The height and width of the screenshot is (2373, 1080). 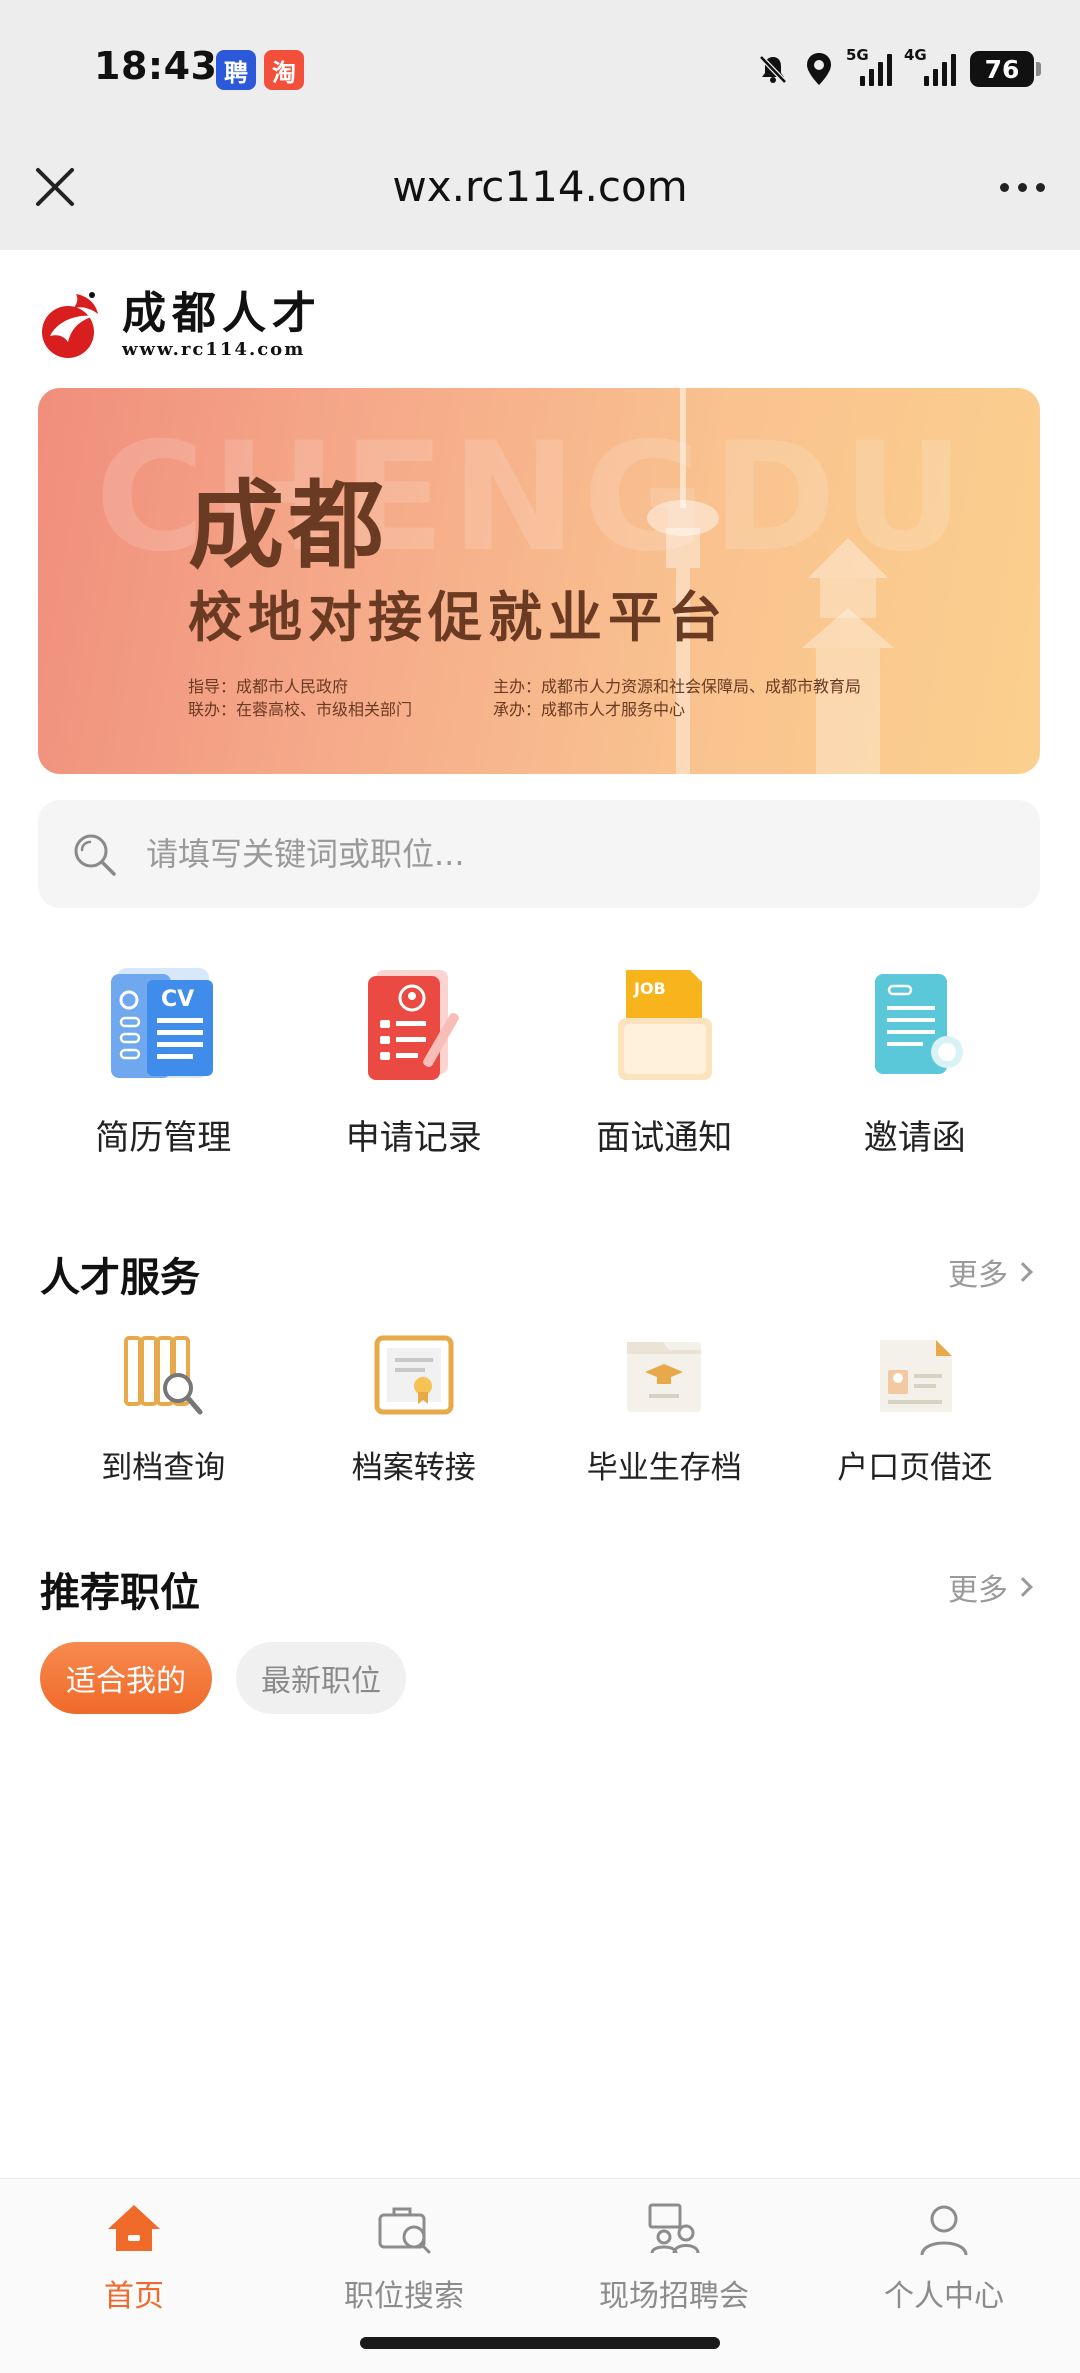 What do you see at coordinates (321, 1678) in the screenshot?
I see `tag-latest-jobs: 最新职位` at bounding box center [321, 1678].